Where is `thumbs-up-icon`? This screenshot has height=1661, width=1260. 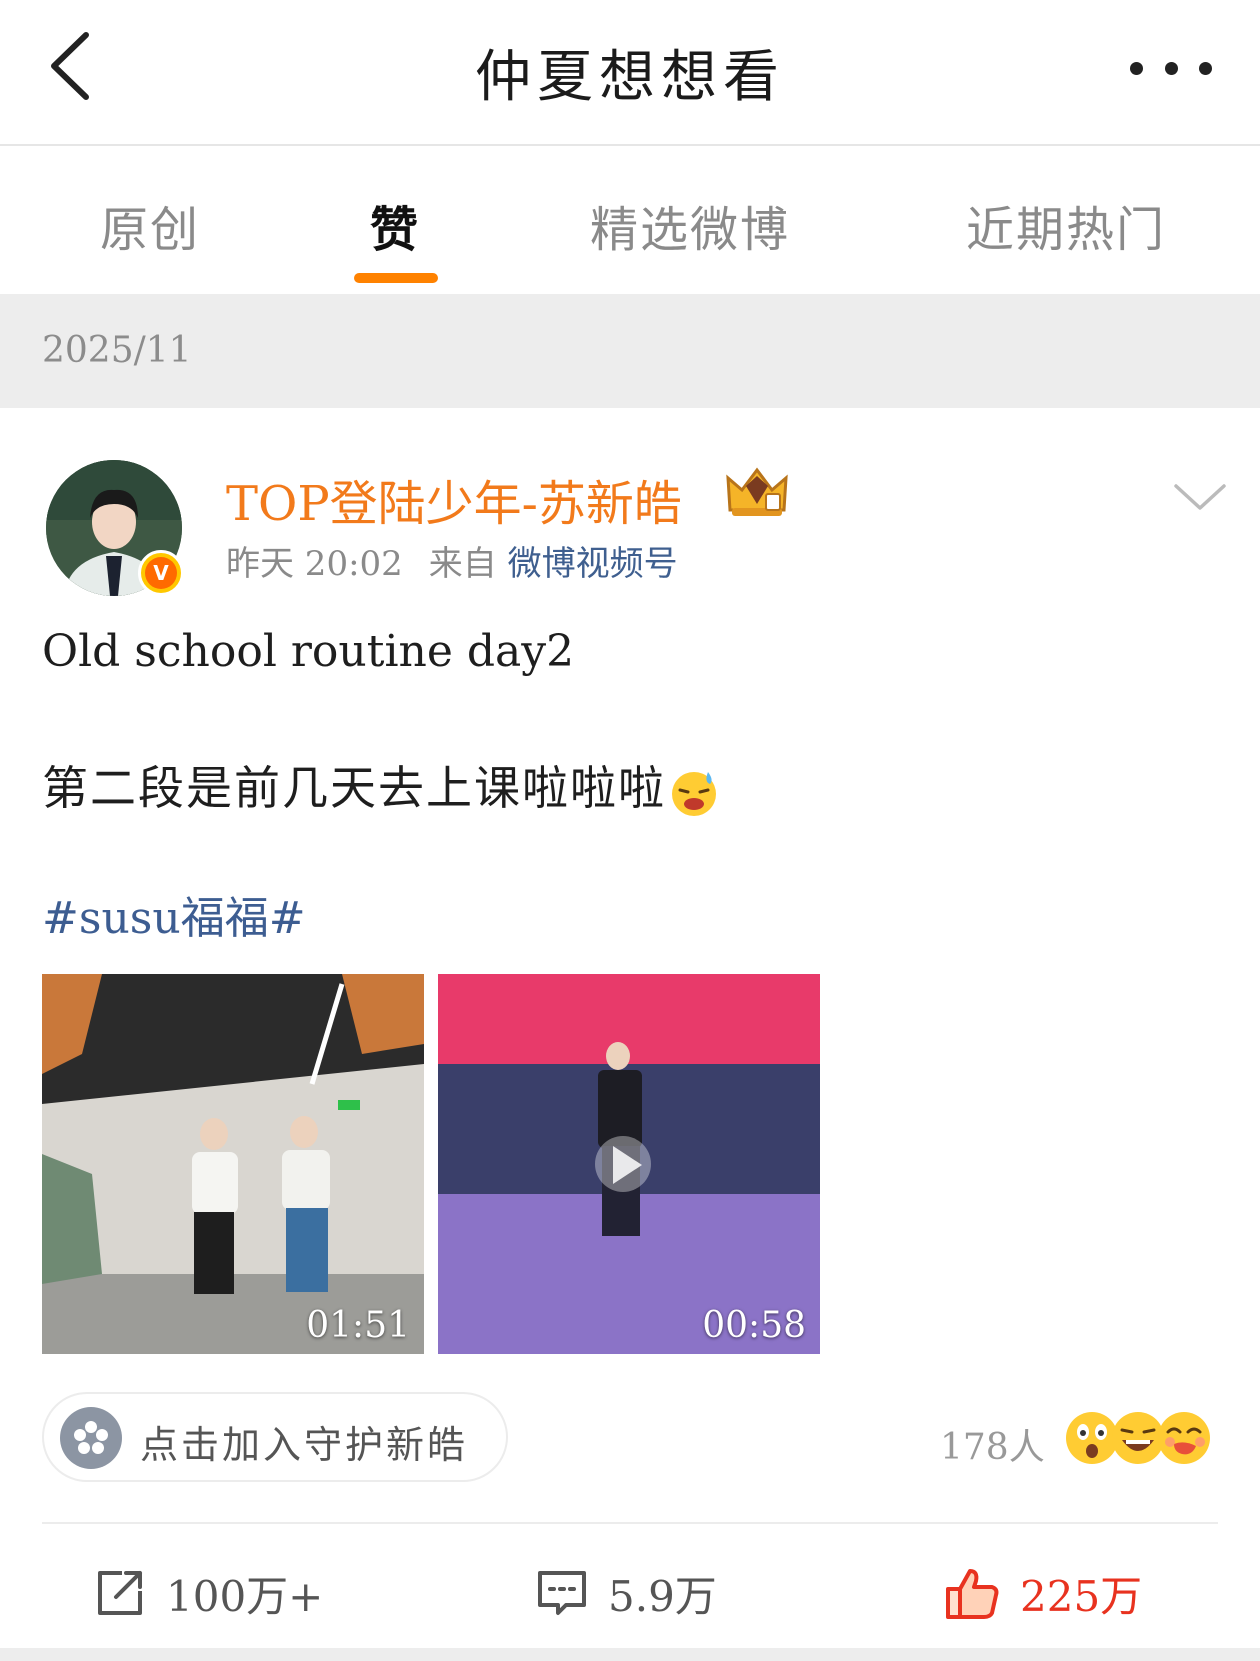 thumbs-up-icon is located at coordinates (972, 1594).